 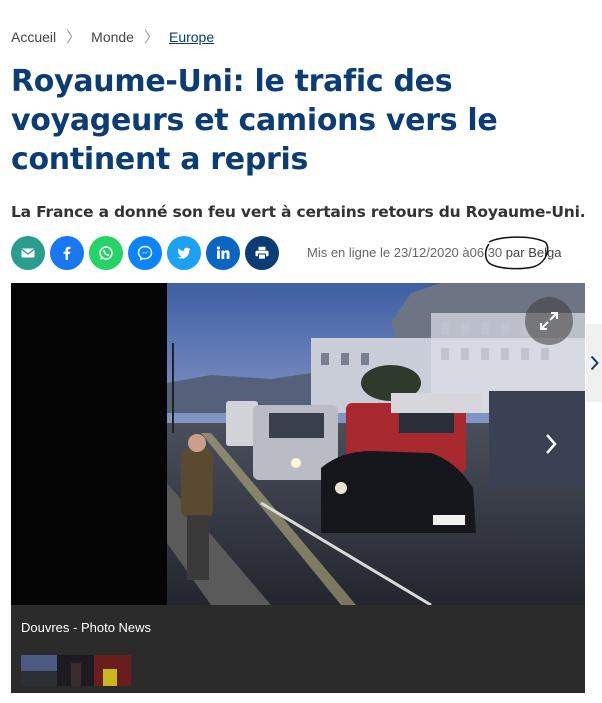 What do you see at coordinates (486, 252) in the screenshot?
I see `publication-time: 06:30` at bounding box center [486, 252].